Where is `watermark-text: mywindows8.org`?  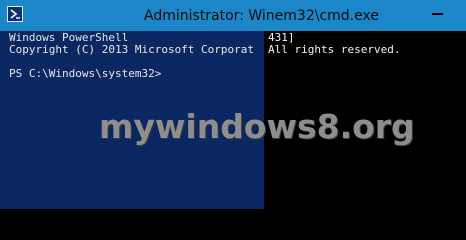
watermark-text: mywindows8.org is located at coordinates (257, 126).